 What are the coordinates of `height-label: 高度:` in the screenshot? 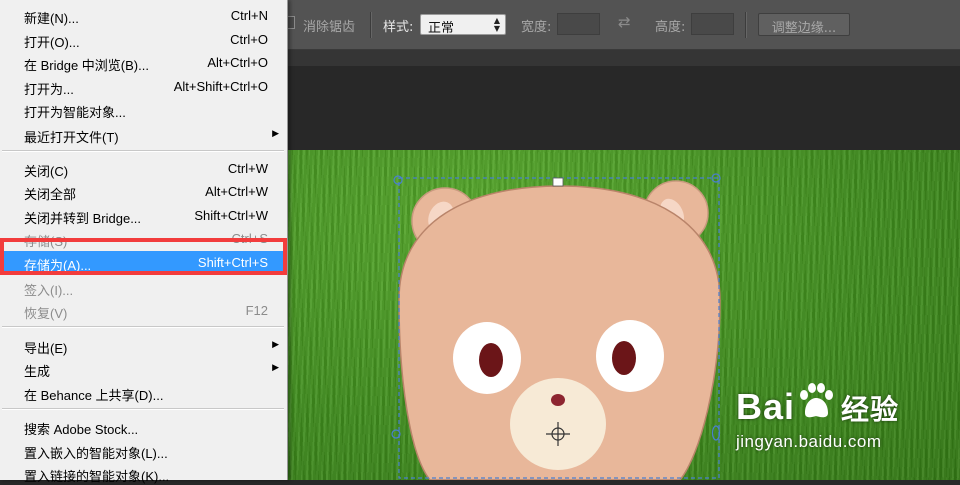 It's located at (670, 27).